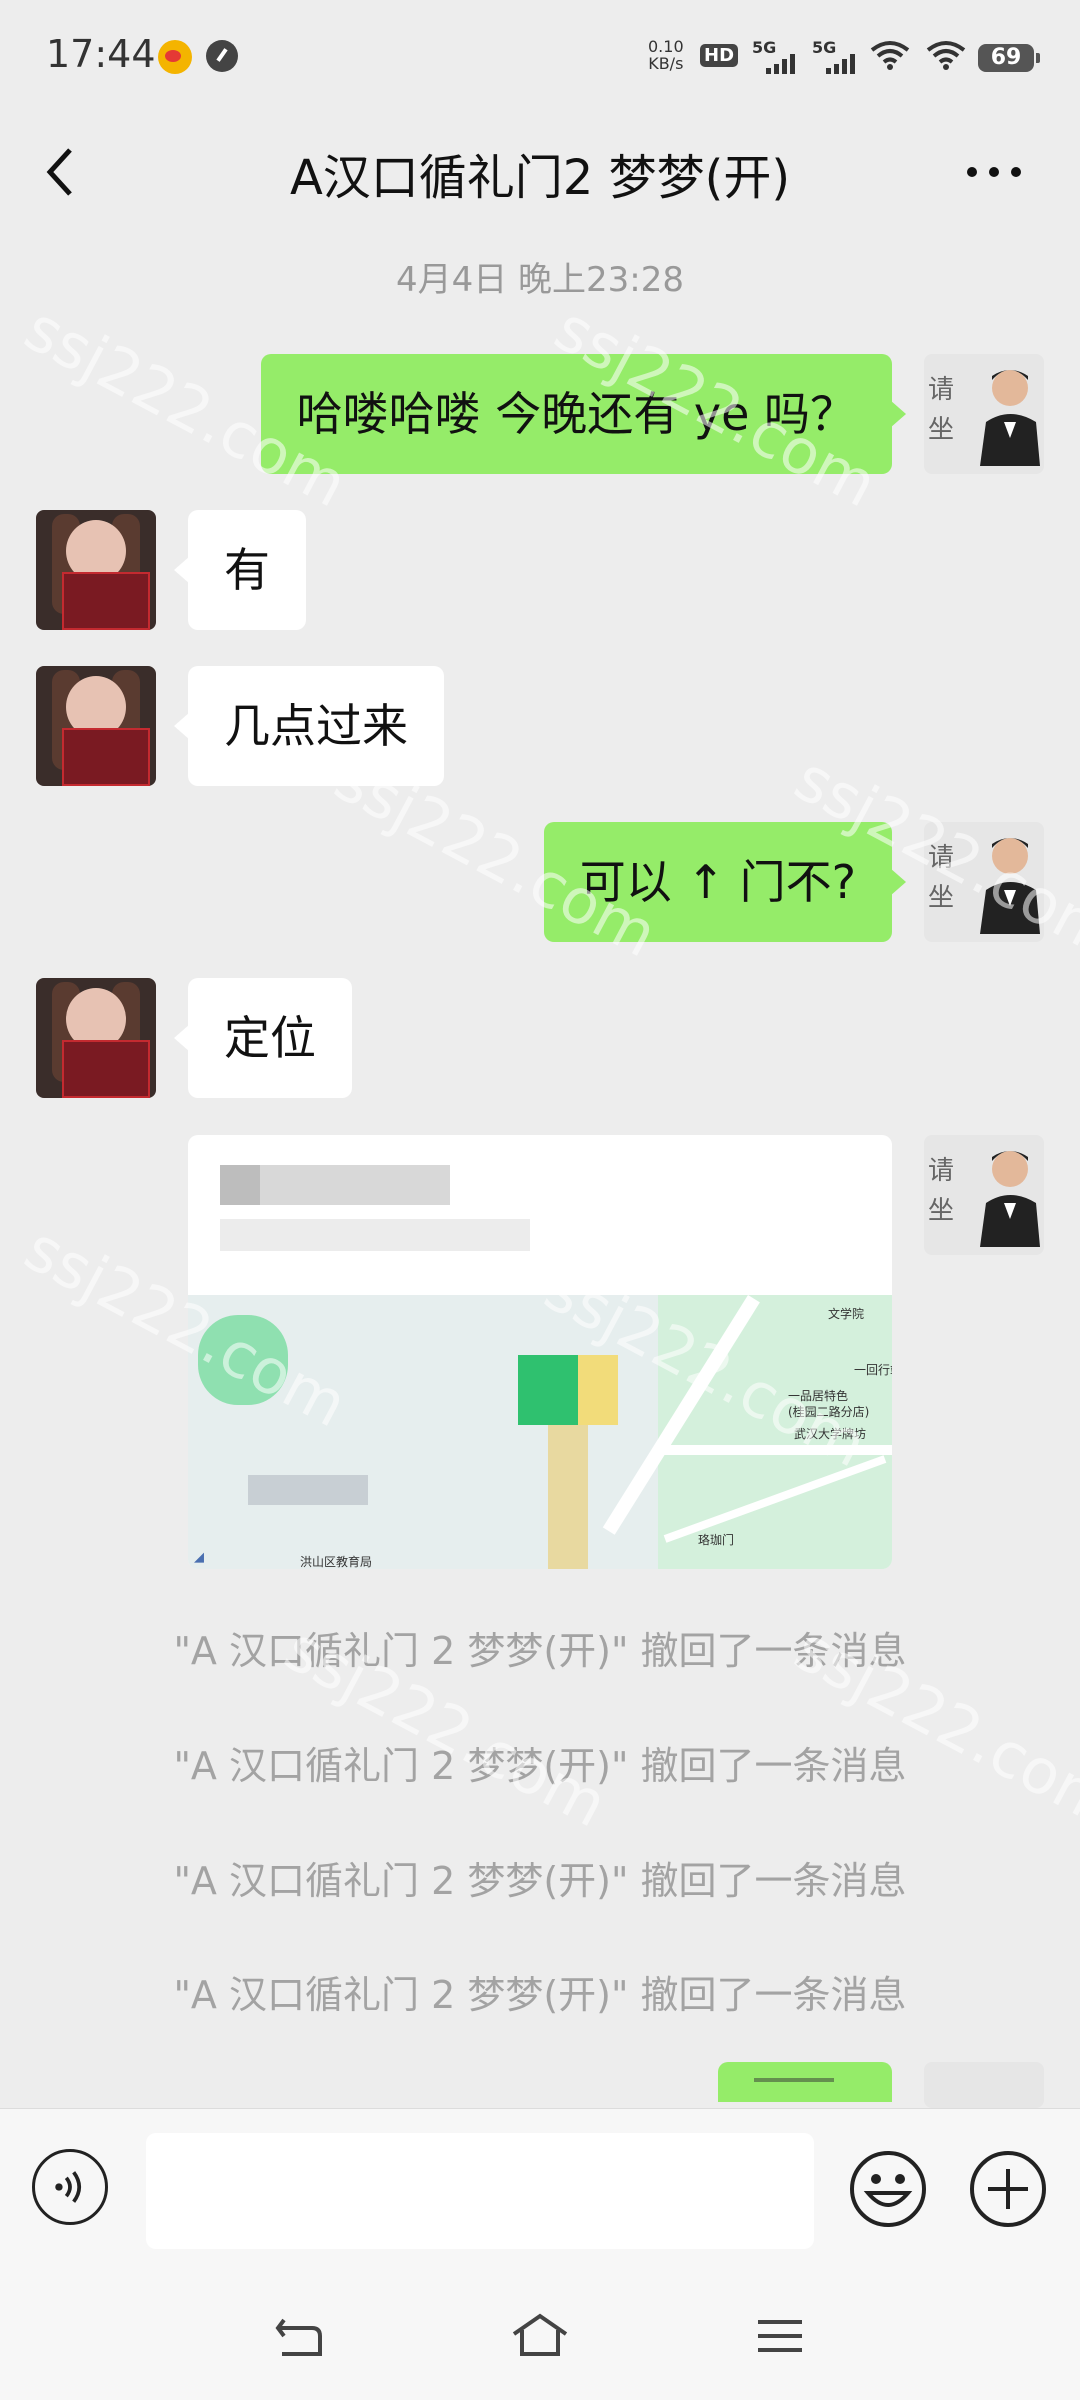  I want to click on map-label: 文学院, so click(846, 1314).